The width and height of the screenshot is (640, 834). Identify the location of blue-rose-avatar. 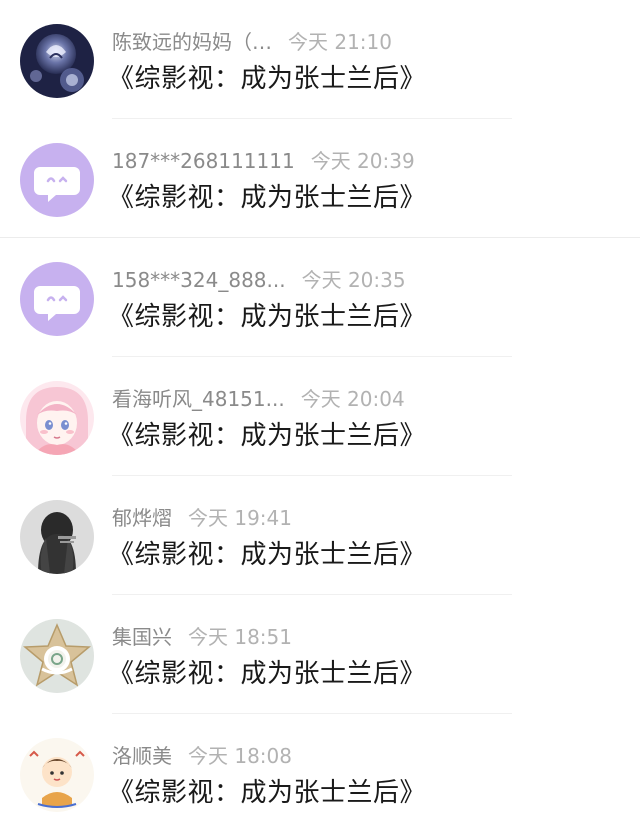
(57, 61).